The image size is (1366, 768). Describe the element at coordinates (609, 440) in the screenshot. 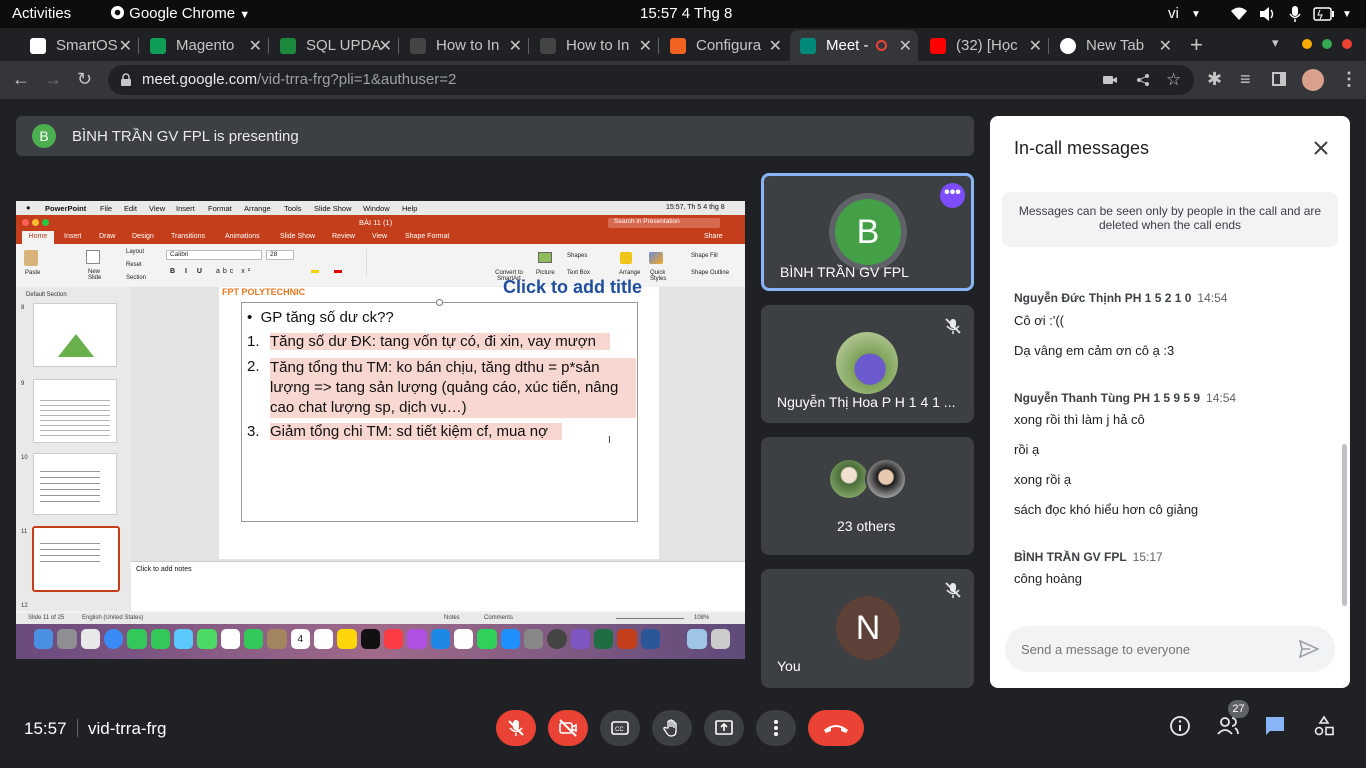

I see `text-cursor-icon: I` at that location.